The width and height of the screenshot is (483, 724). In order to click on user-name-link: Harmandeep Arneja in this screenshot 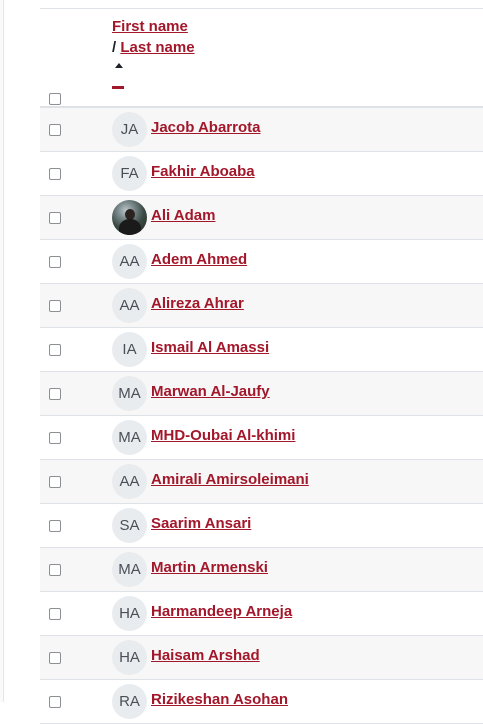, I will do `click(221, 611)`.